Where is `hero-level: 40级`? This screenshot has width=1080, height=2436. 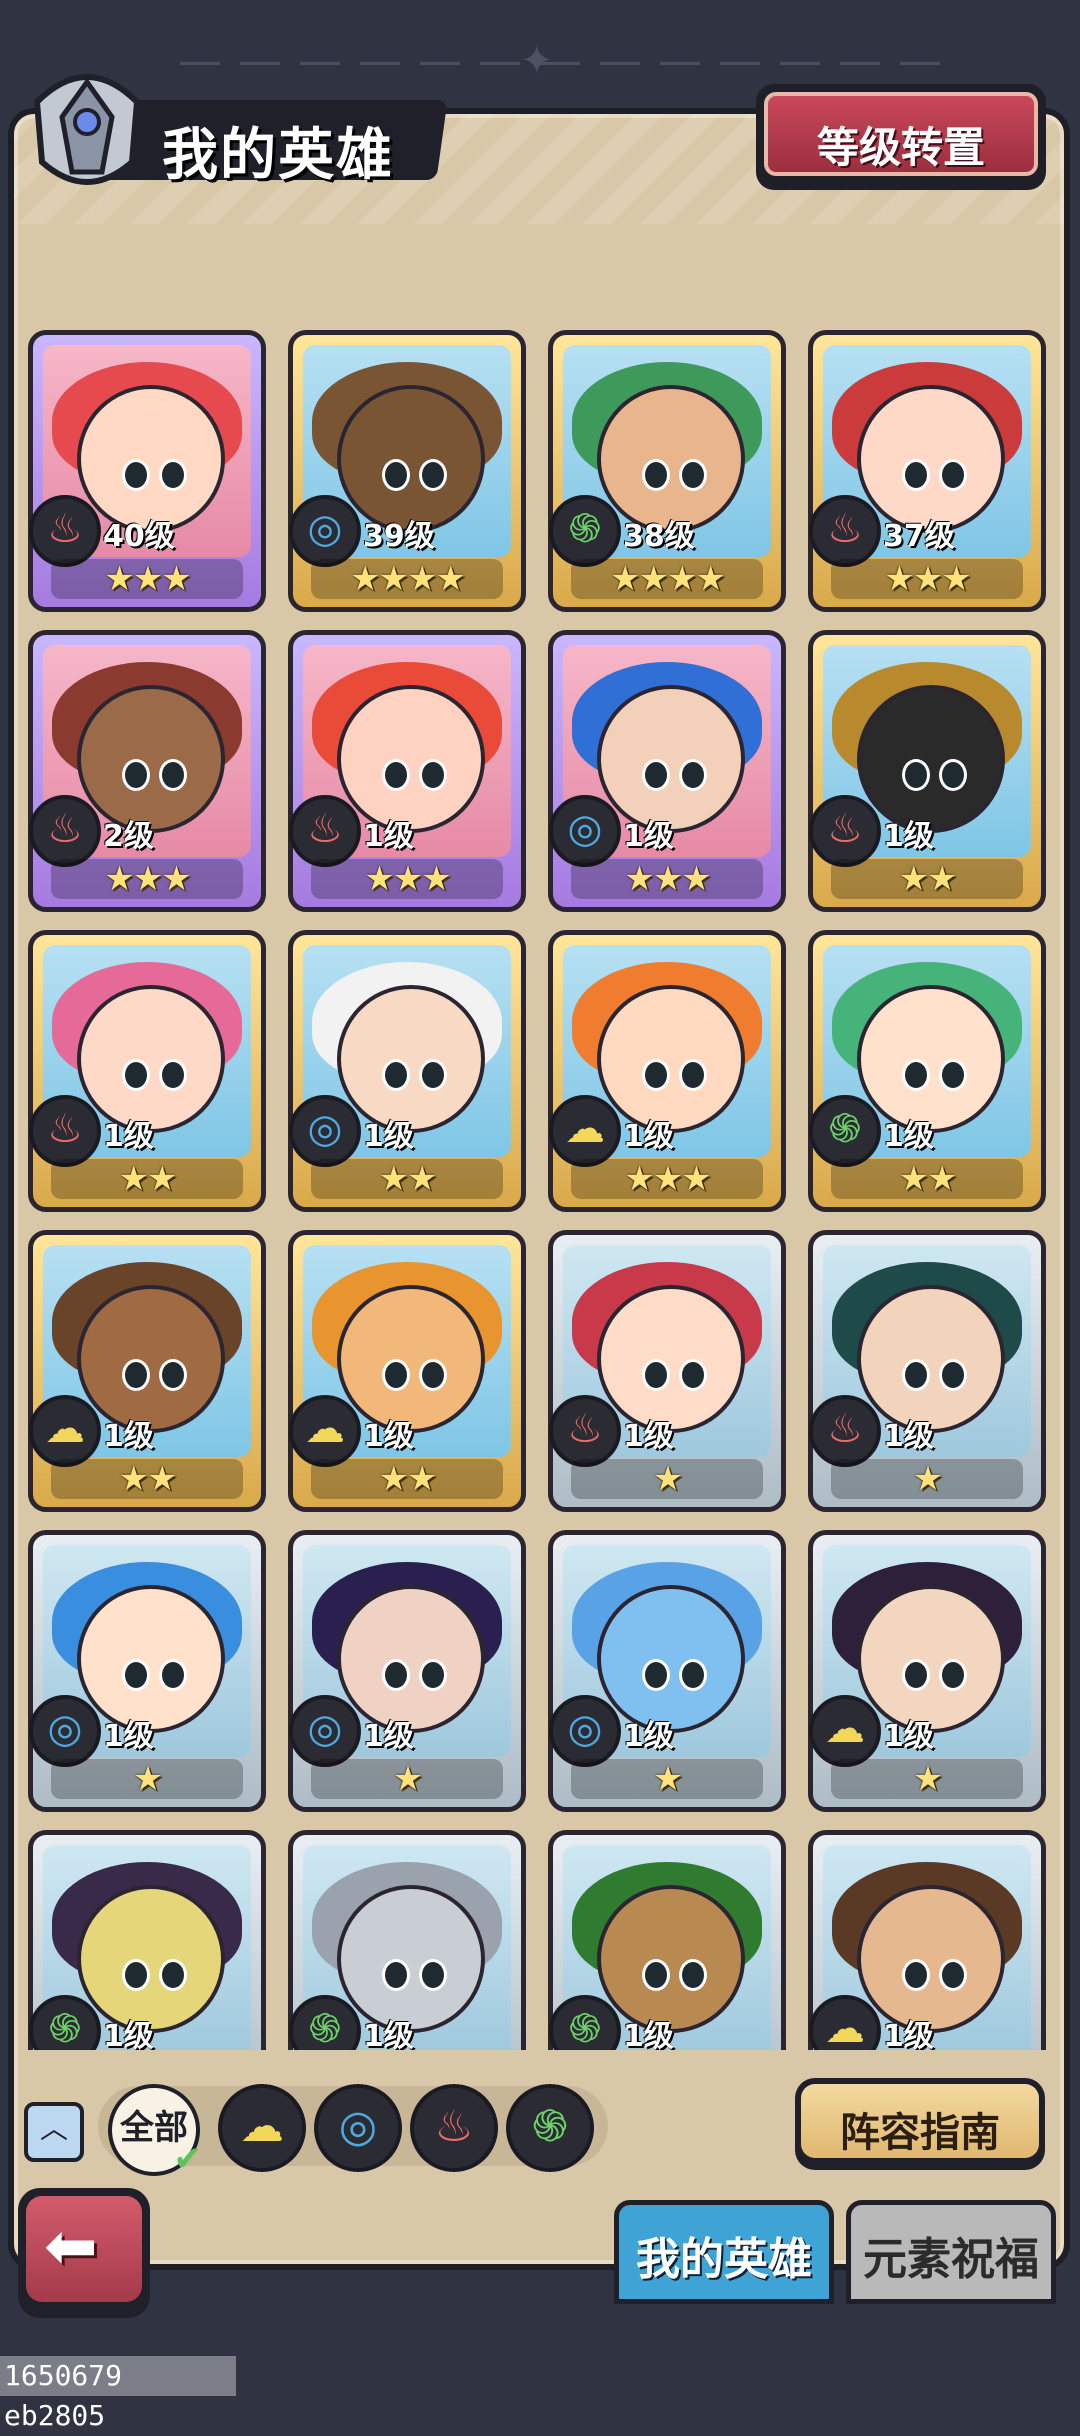
hero-level: 40级 is located at coordinates (139, 536).